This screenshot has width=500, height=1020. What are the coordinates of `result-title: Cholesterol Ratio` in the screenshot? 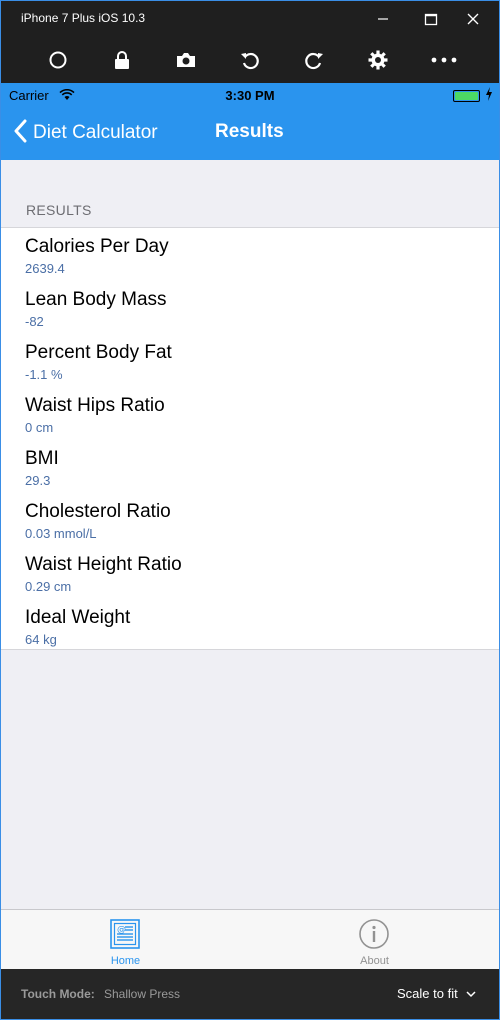 It's located at (98, 511).